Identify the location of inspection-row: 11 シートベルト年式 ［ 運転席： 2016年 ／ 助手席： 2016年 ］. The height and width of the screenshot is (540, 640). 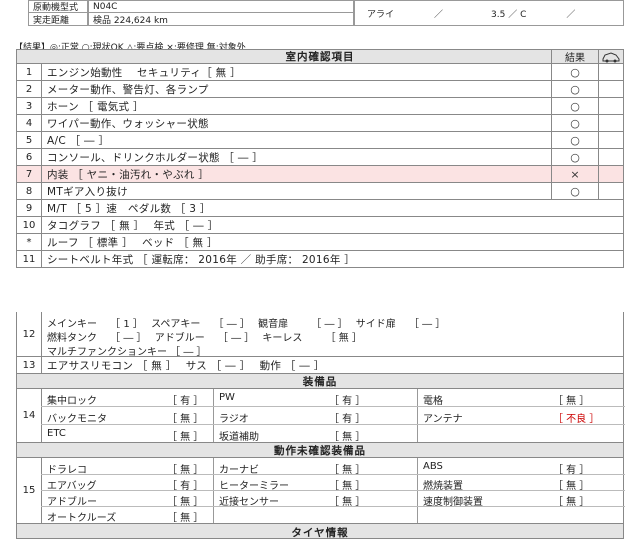
(320, 259).